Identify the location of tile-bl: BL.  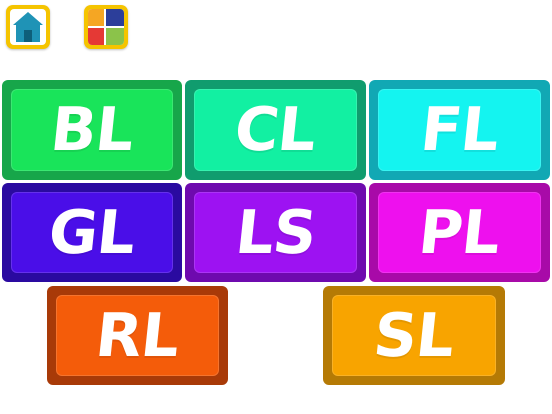
(92, 130).